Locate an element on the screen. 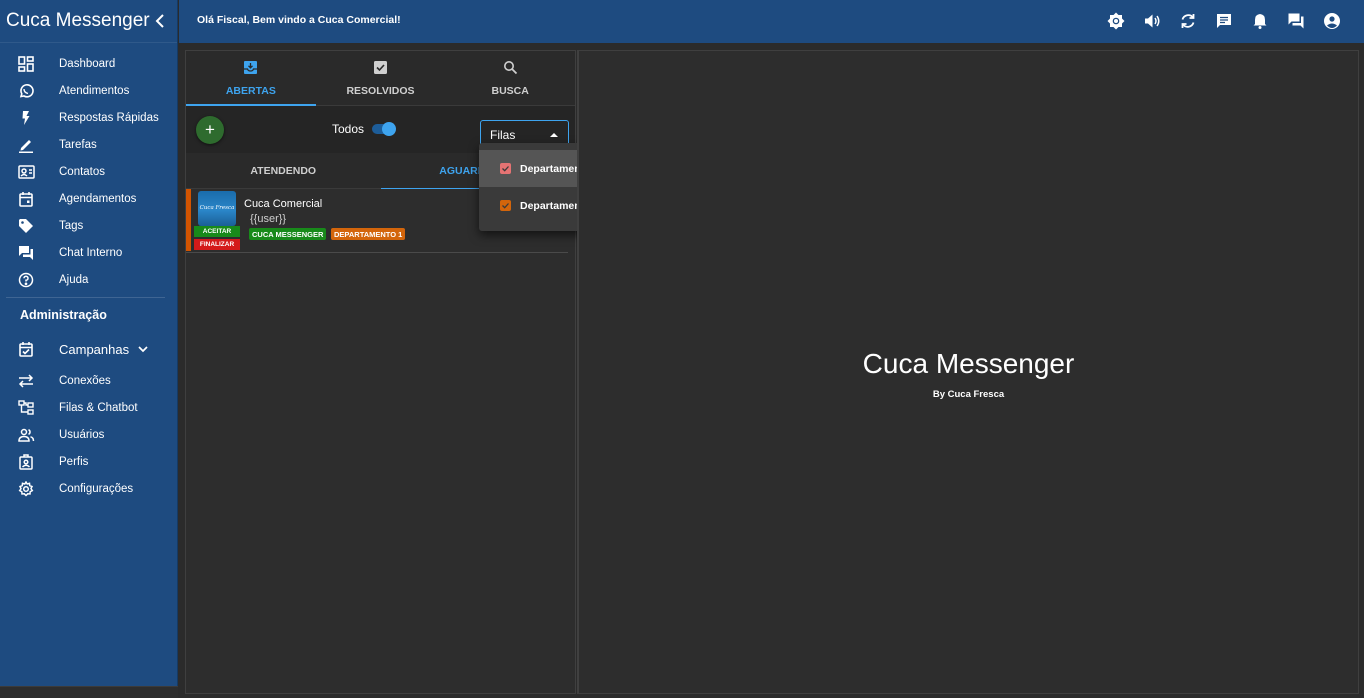  sidebar-item-label: Tags is located at coordinates (71, 225).